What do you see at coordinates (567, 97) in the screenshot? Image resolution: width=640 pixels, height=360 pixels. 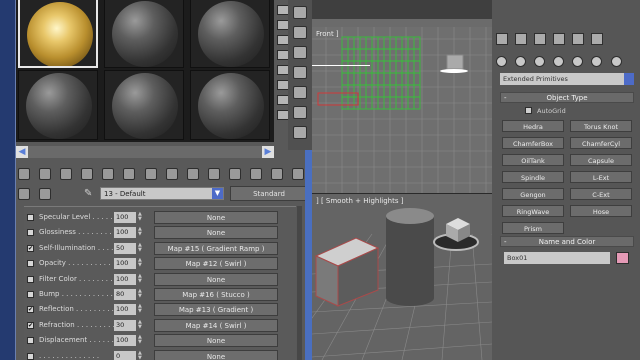 I see `object-type-rollout-header: - Object Type` at bounding box center [567, 97].